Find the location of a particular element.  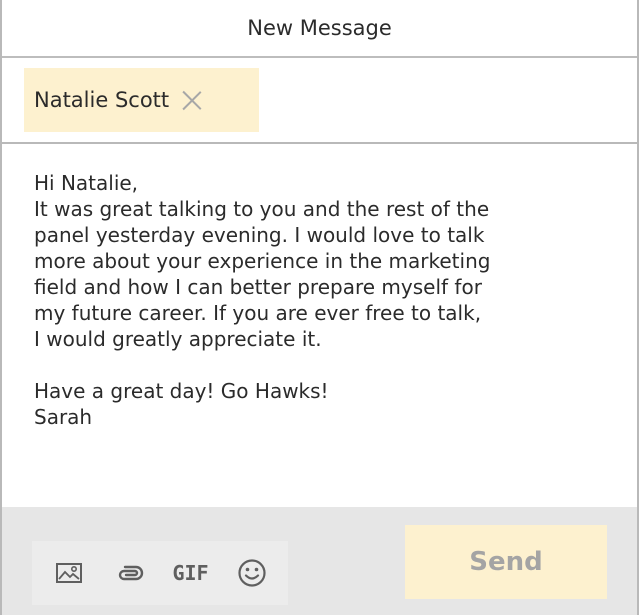

close-icon is located at coordinates (192, 100).